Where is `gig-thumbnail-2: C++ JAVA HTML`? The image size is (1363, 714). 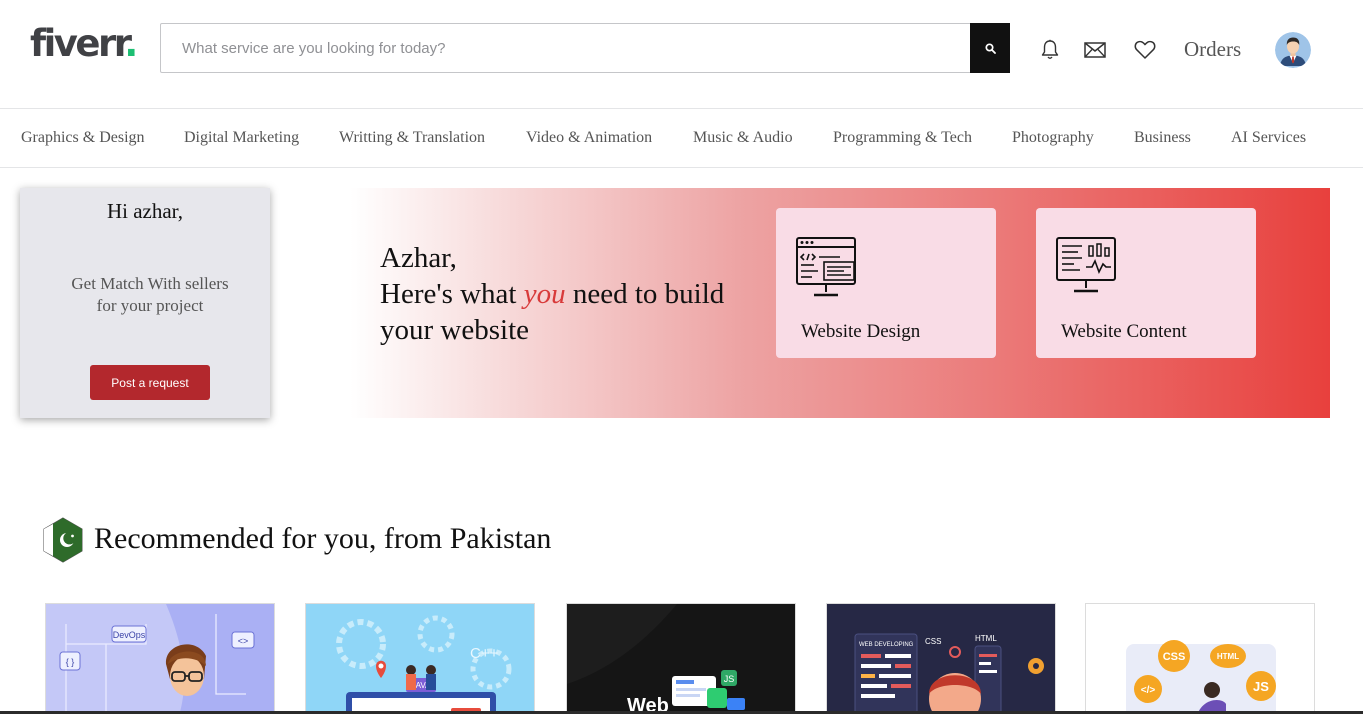 gig-thumbnail-2: C++ JAVA HTML is located at coordinates (420, 658).